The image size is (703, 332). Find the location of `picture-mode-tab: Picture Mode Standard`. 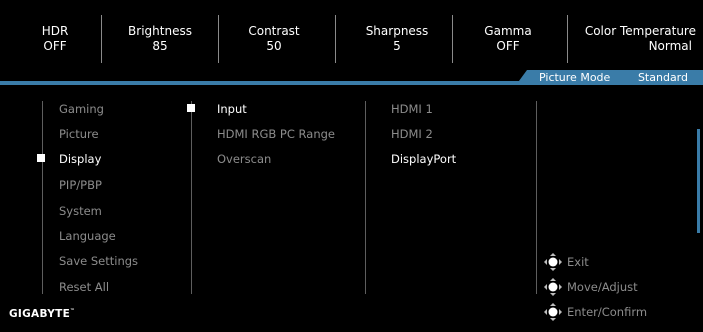

picture-mode-tab: Picture Mode Standard is located at coordinates (609, 77).